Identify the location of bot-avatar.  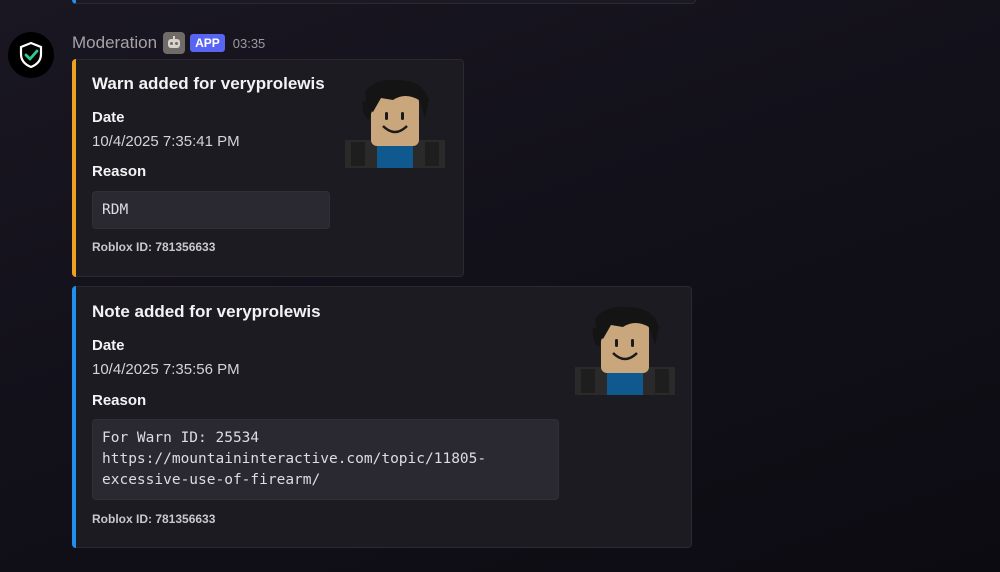
(31, 55).